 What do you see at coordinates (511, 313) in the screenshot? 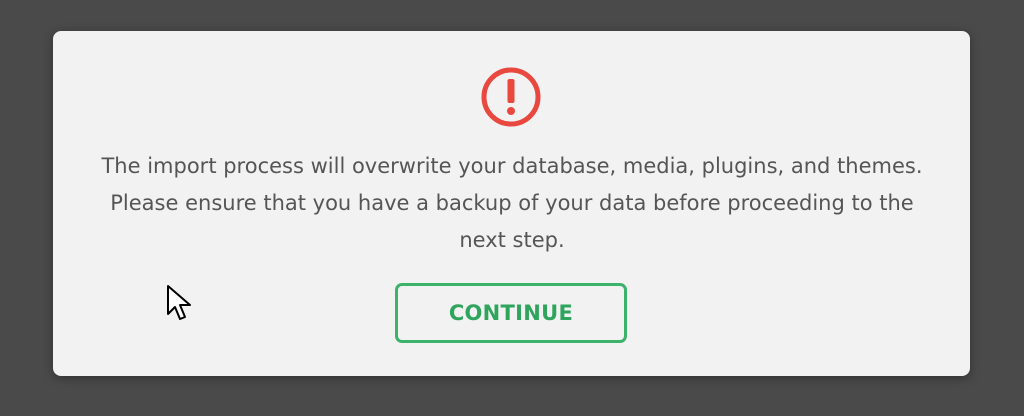
I see `continue-button: CONTINUE` at bounding box center [511, 313].